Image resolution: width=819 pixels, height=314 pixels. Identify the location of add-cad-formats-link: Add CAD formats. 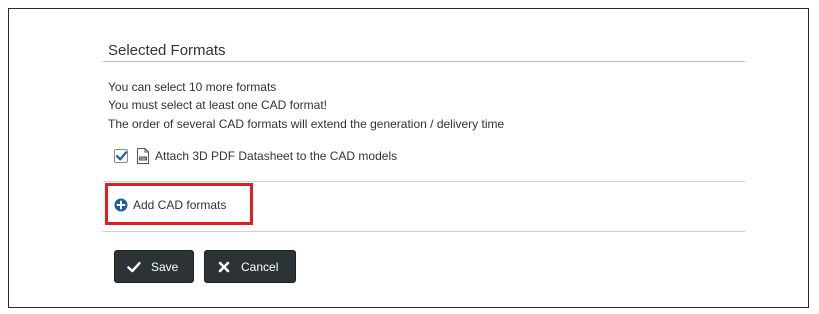
(170, 205).